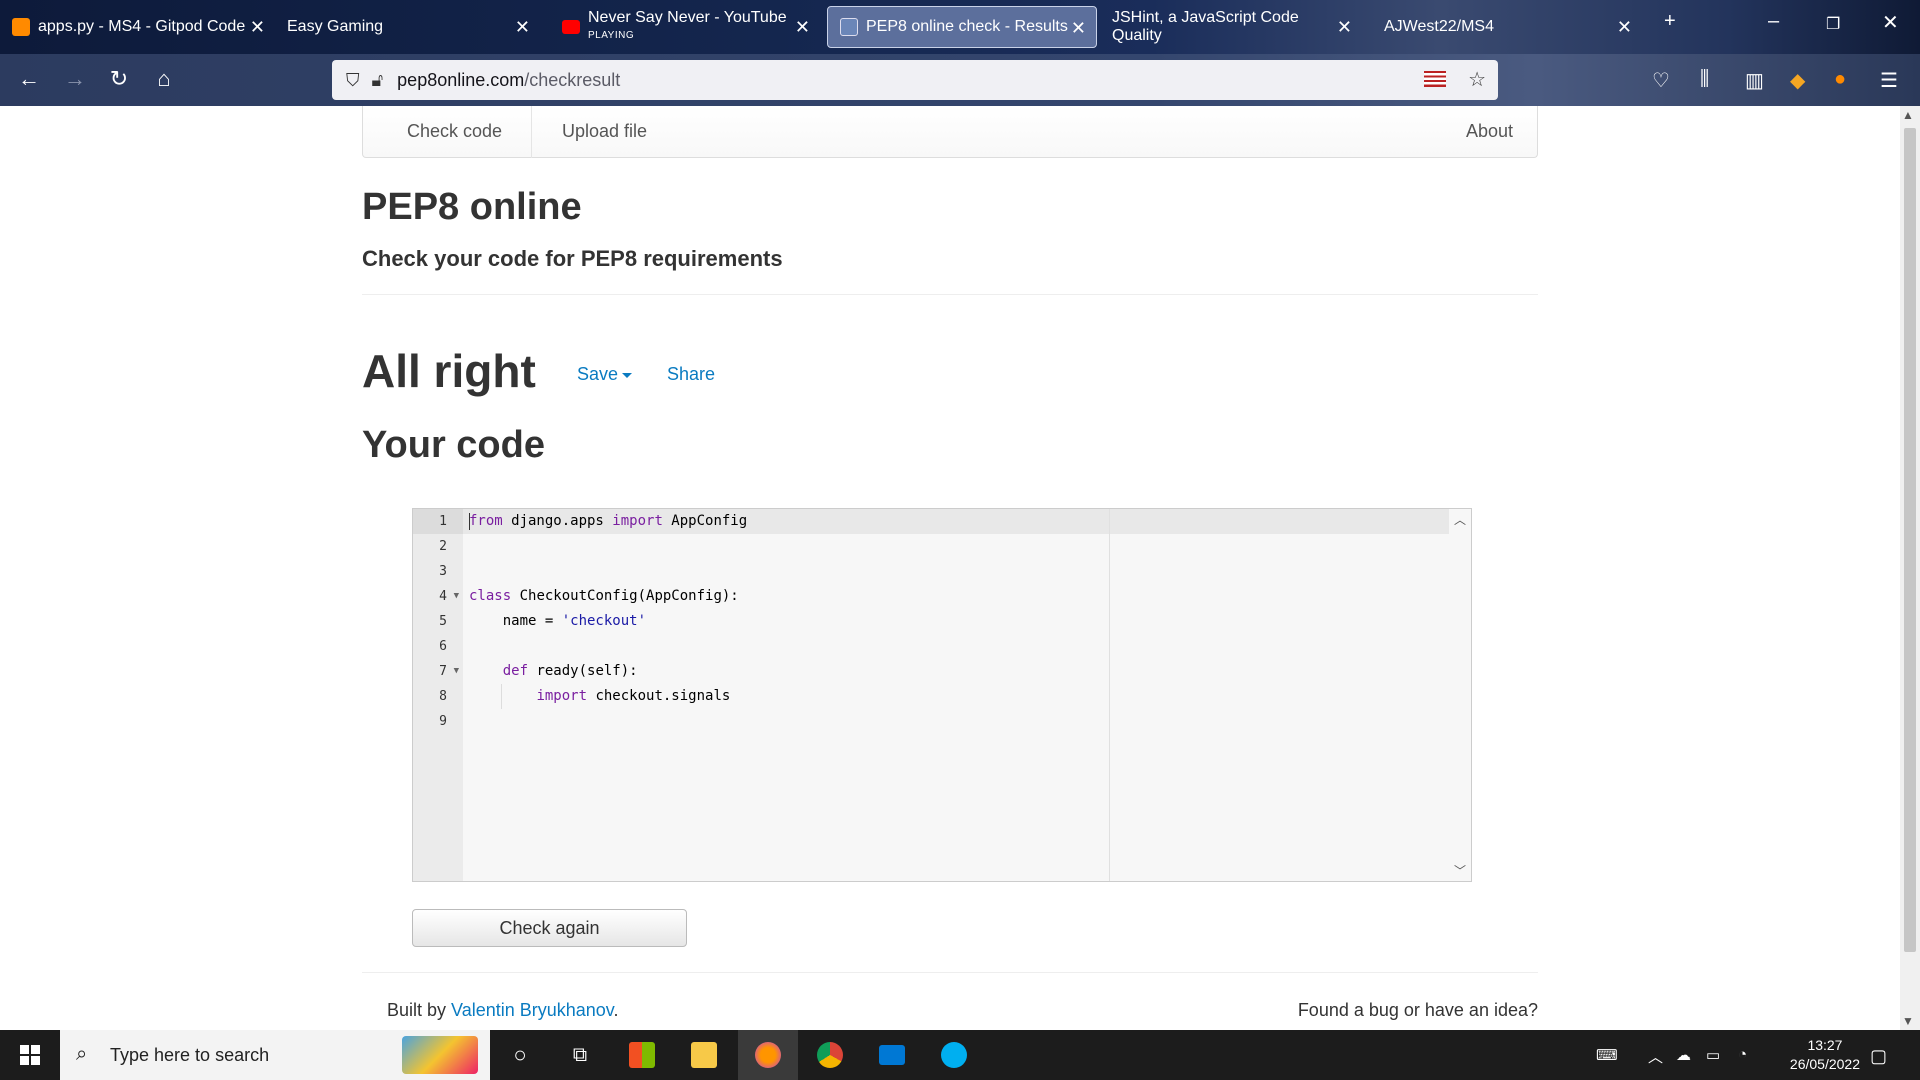 This screenshot has width=1920, height=1080. What do you see at coordinates (438, 521) in the screenshot?
I see `line-number: 1` at bounding box center [438, 521].